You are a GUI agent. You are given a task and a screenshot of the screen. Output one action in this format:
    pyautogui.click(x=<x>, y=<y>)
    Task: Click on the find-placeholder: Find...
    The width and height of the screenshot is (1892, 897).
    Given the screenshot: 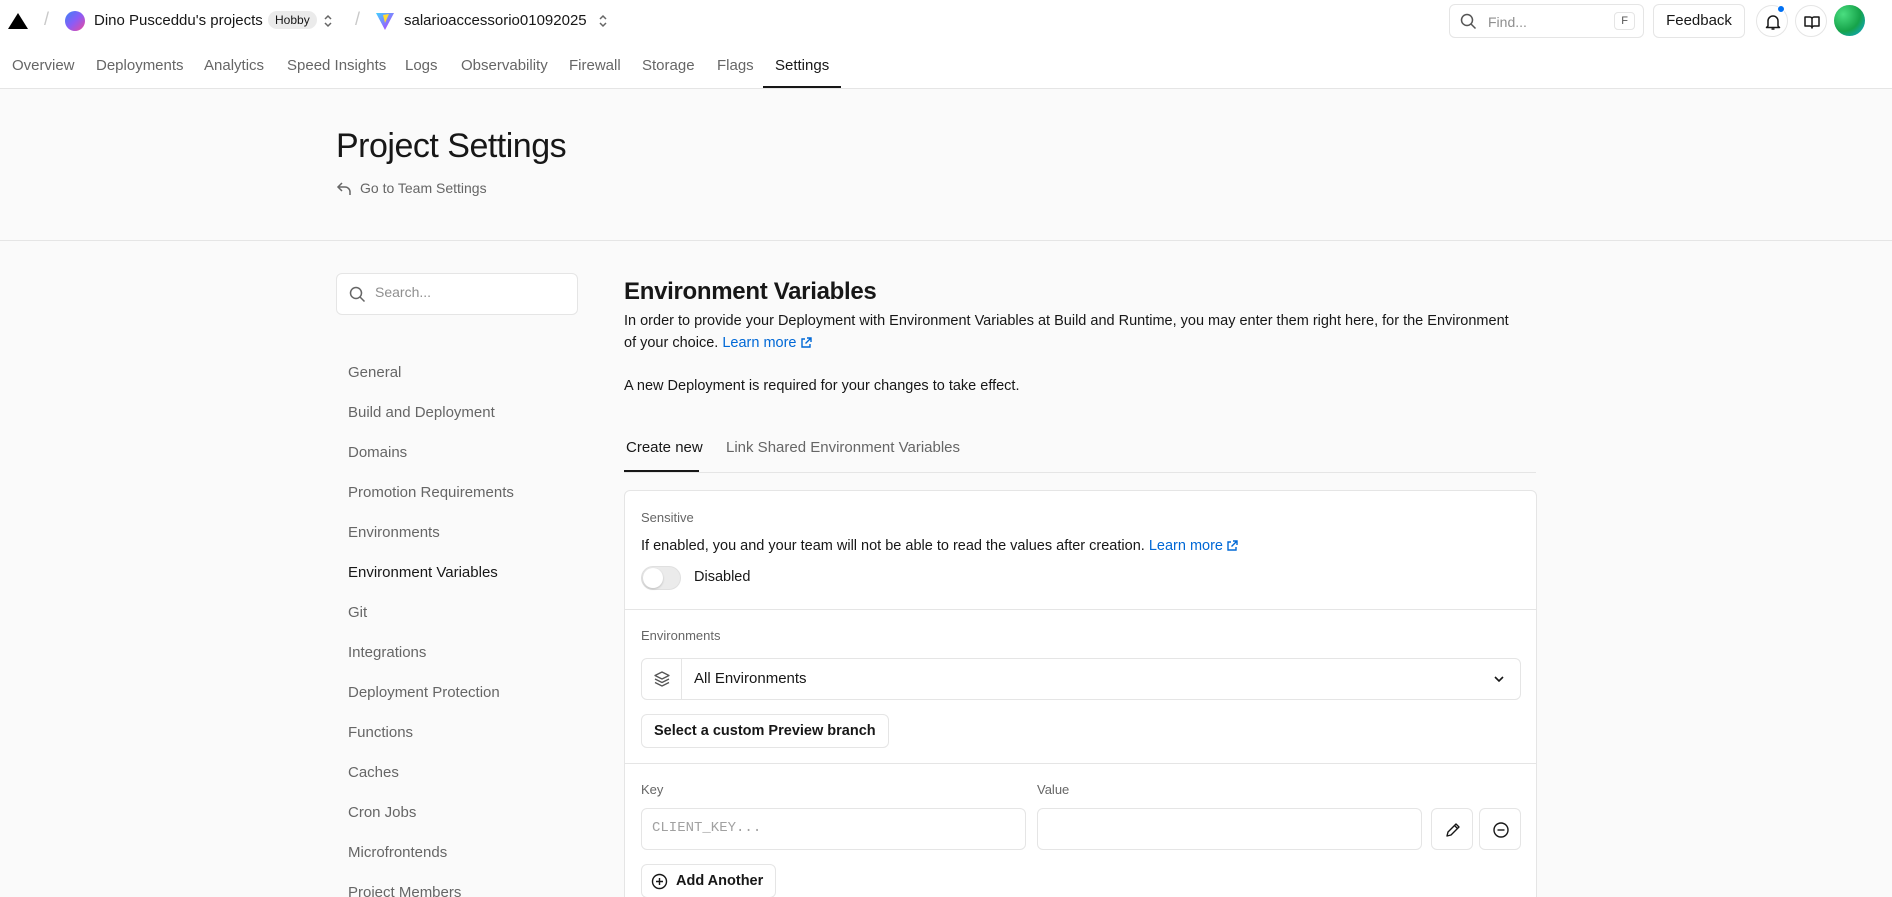 What is the action you would take?
    pyautogui.click(x=1507, y=22)
    